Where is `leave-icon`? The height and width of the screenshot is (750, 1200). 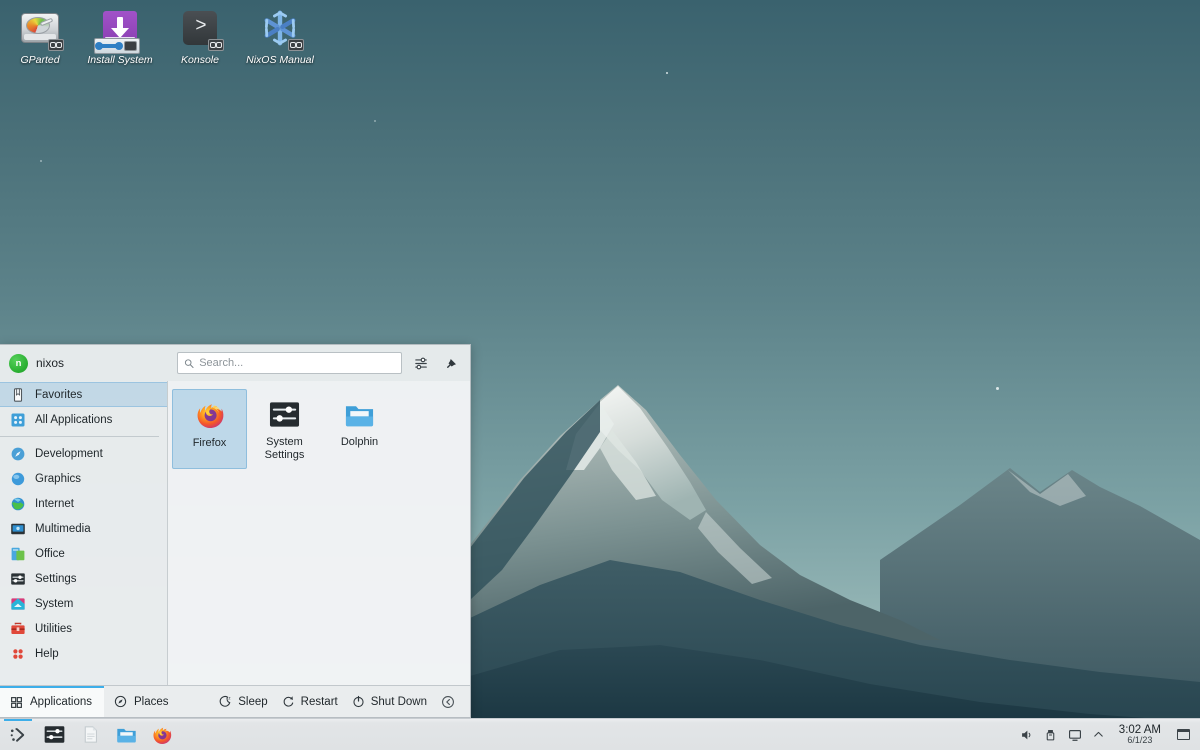
leave-icon is located at coordinates (448, 701).